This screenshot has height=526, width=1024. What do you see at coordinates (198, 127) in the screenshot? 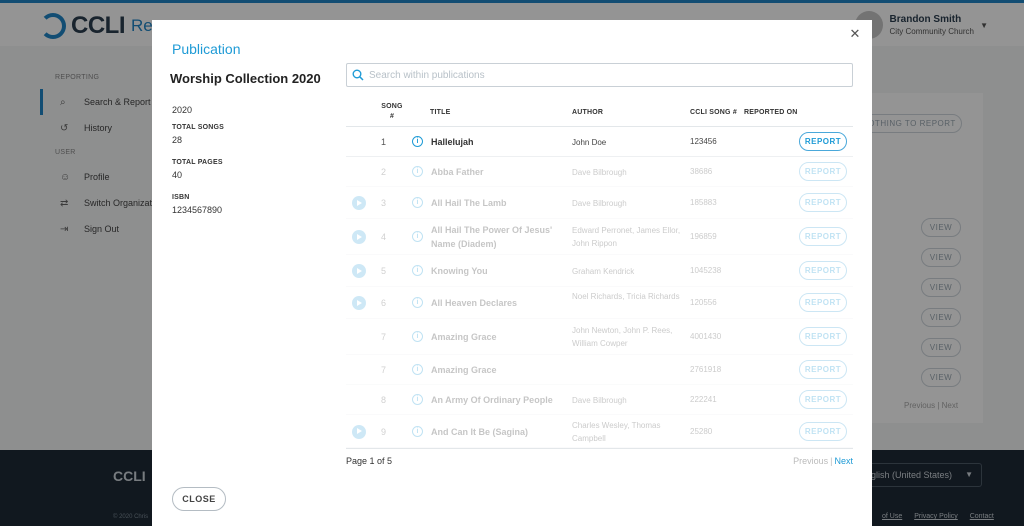
I see `total-songs-label: TOTAL SONGS` at bounding box center [198, 127].